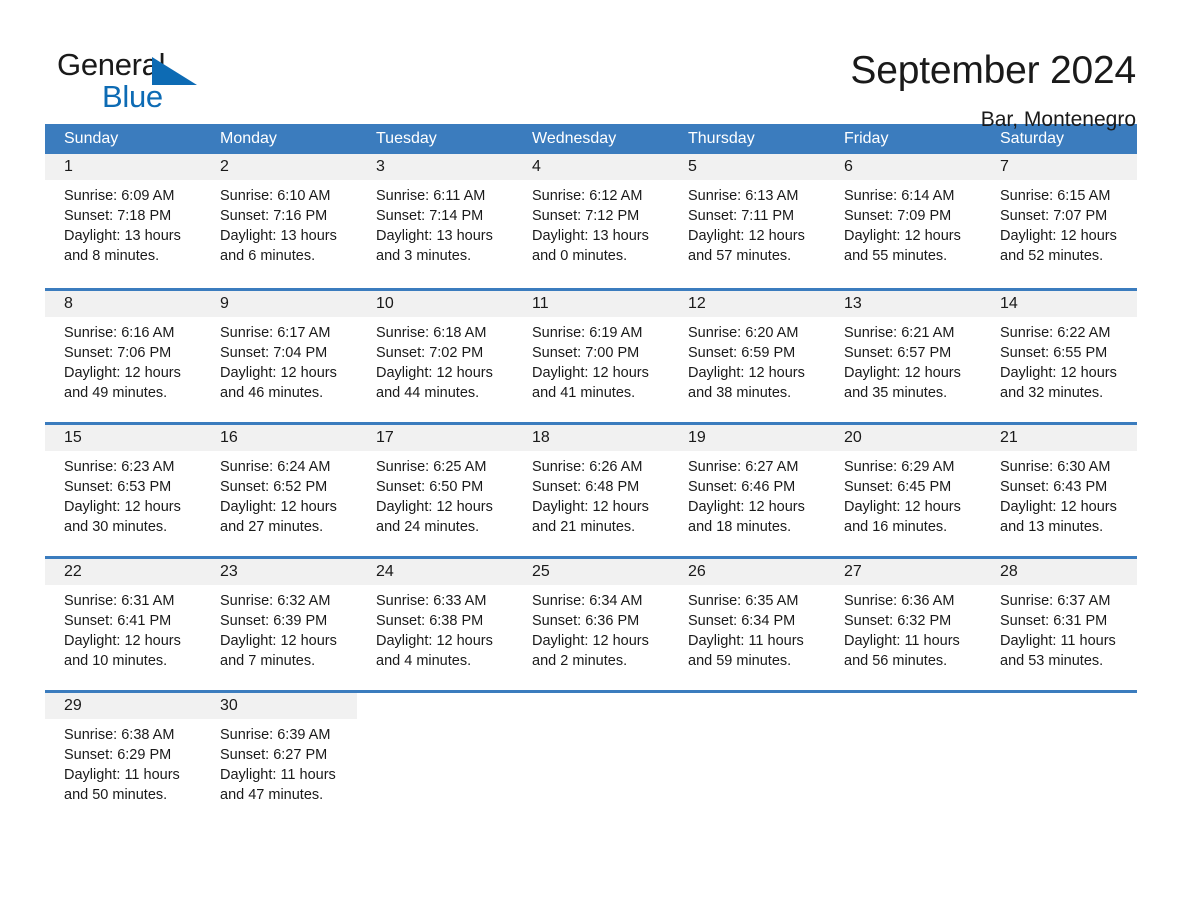  What do you see at coordinates (747, 753) in the screenshot?
I see `calendar-day-cell-empty` at bounding box center [747, 753].